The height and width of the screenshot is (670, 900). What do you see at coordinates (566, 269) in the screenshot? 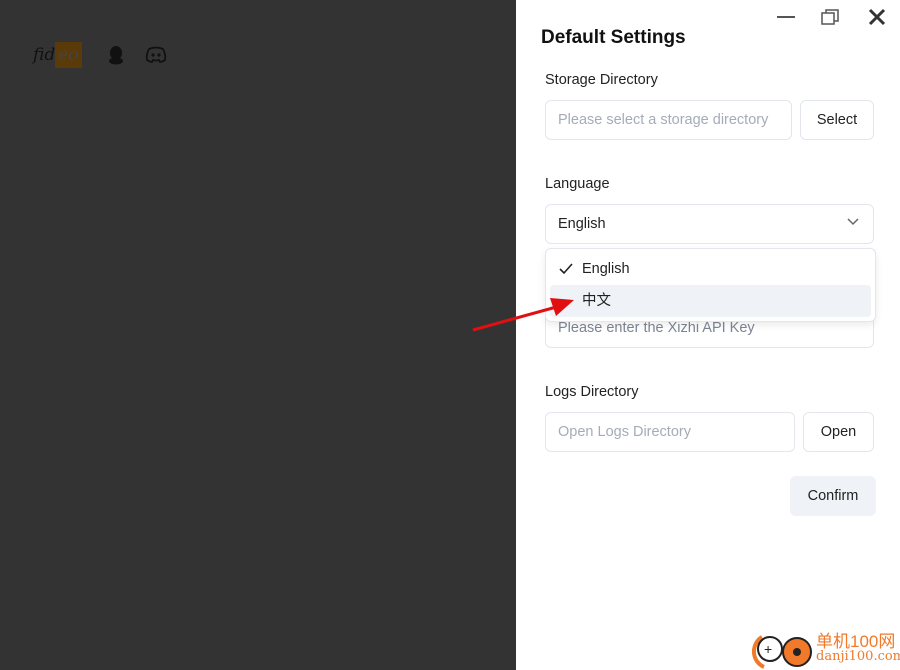
I see `check-icon` at bounding box center [566, 269].